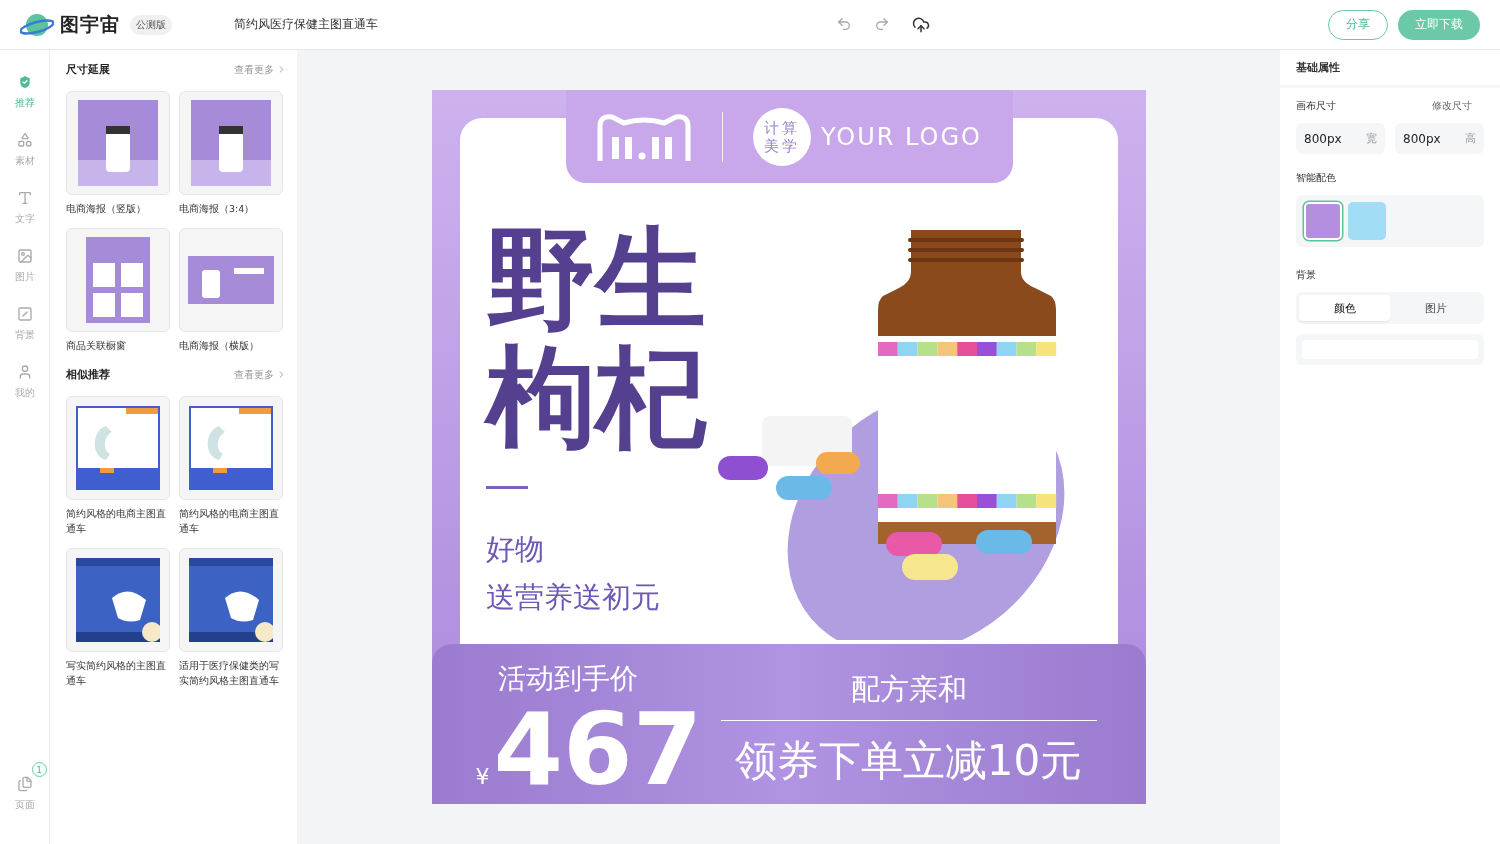 Image resolution: width=1500 pixels, height=844 pixels. I want to click on sidebar-tab: 文字, so click(24, 208).